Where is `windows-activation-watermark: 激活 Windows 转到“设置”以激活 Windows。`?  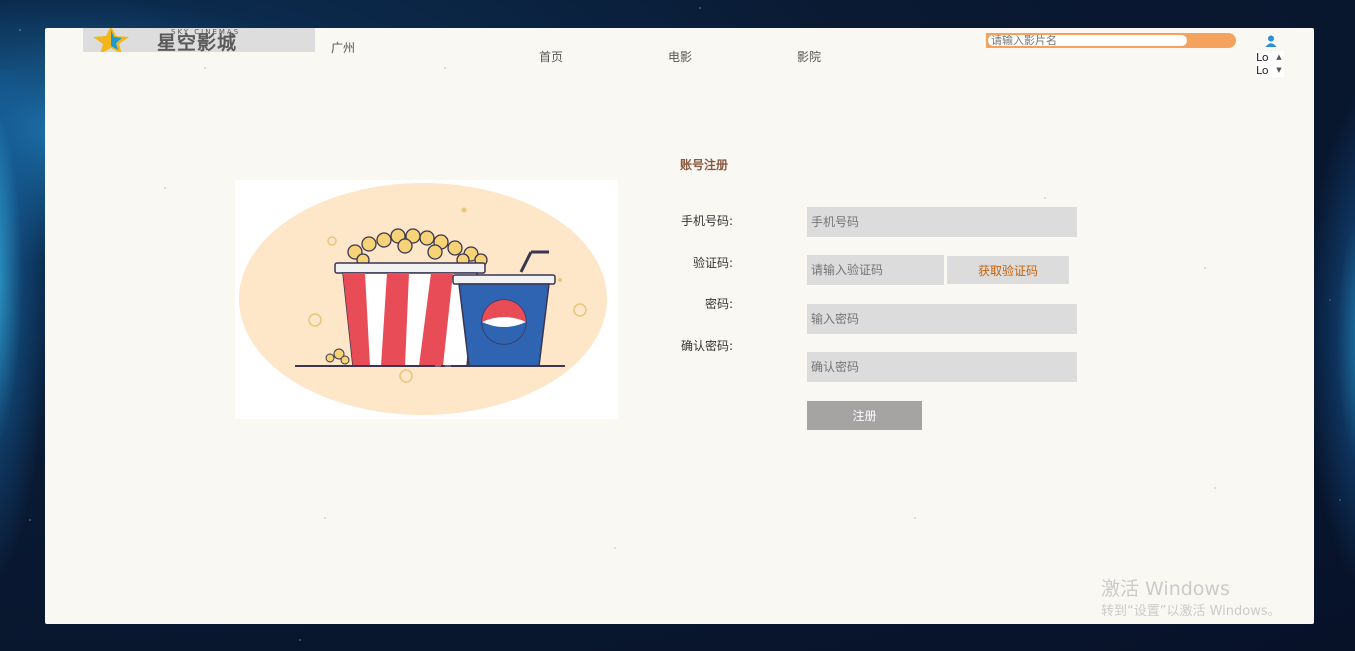
windows-activation-watermark: 激活 Windows 转到“设置”以激活 Windows。 is located at coordinates (1191, 600).